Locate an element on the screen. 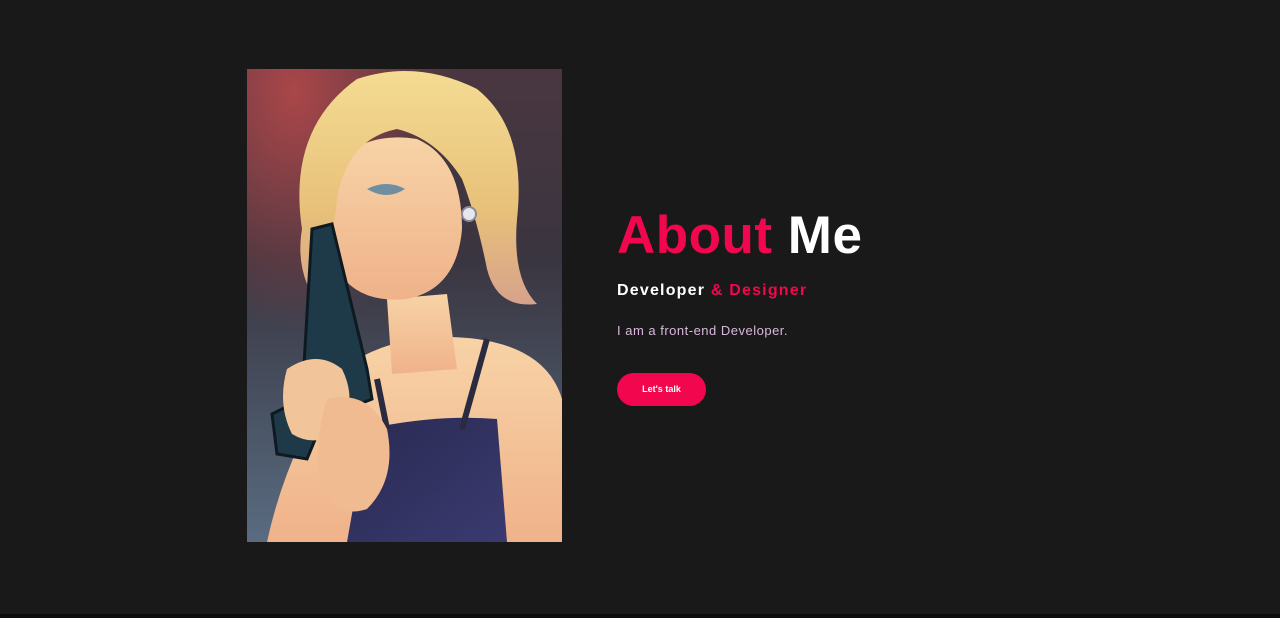  role-secondary: & Designer is located at coordinates (759, 290).